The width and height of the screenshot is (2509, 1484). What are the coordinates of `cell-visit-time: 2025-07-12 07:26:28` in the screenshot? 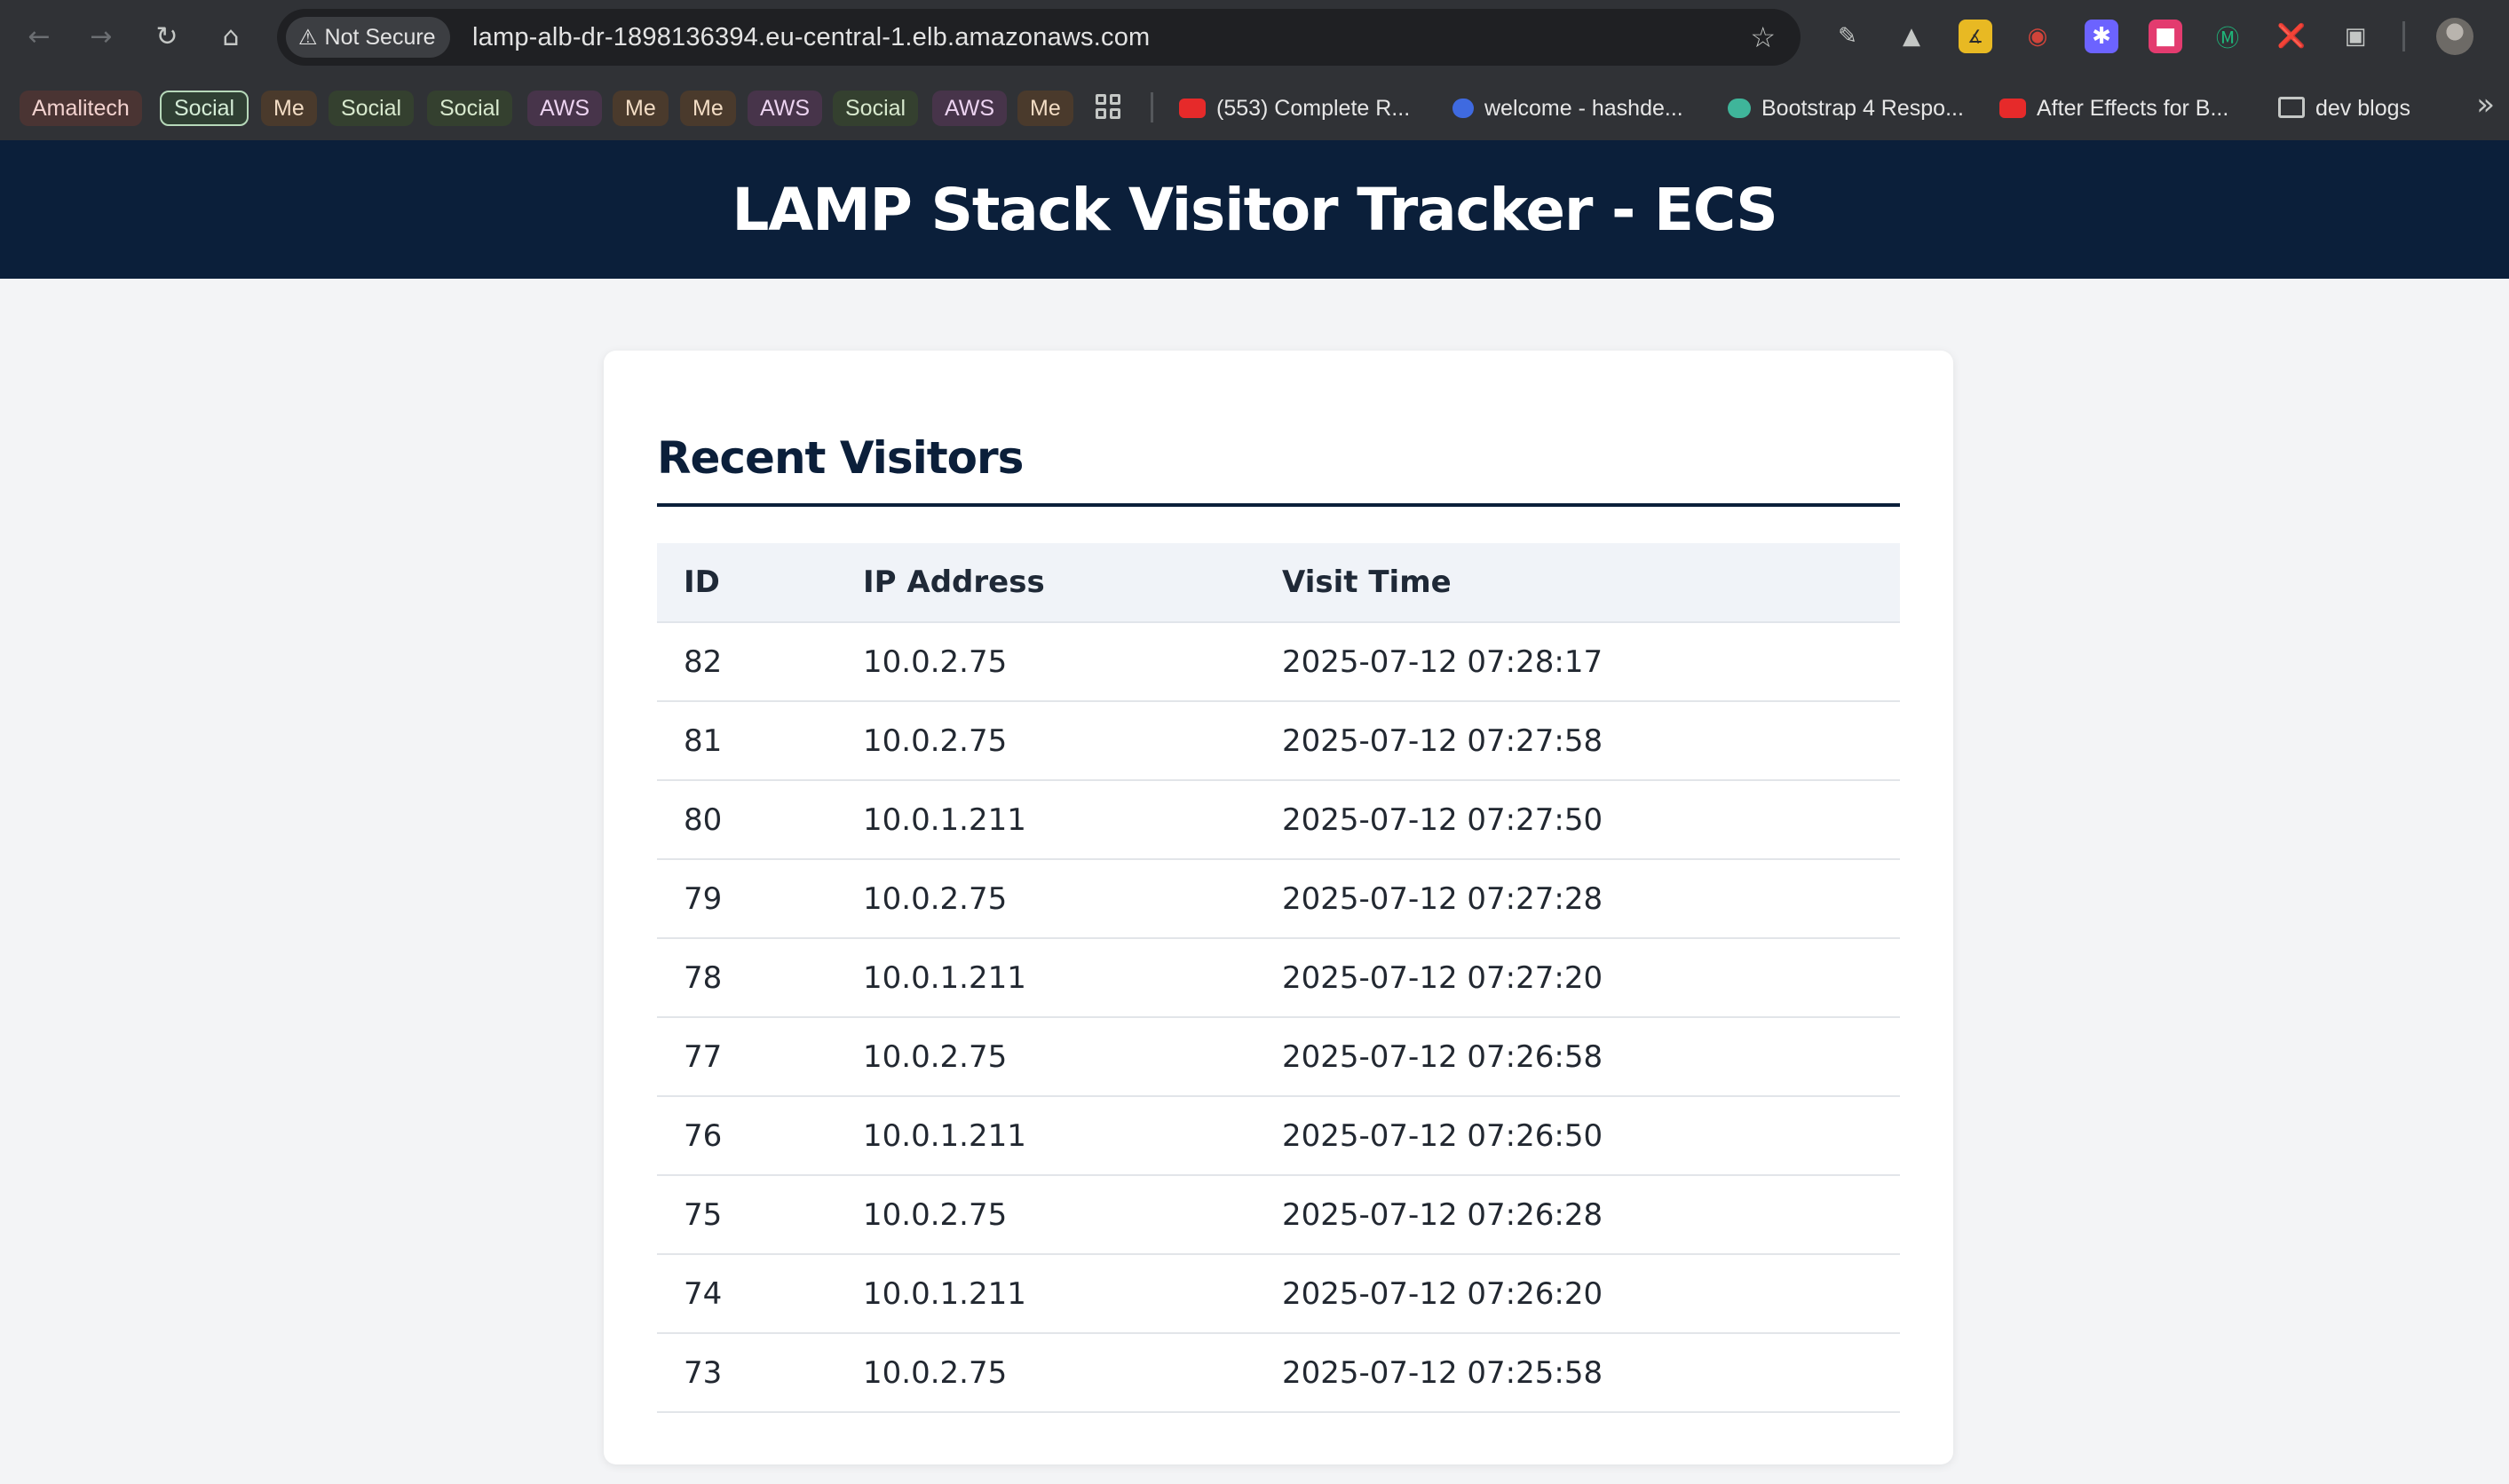 It's located at (1577, 1215).